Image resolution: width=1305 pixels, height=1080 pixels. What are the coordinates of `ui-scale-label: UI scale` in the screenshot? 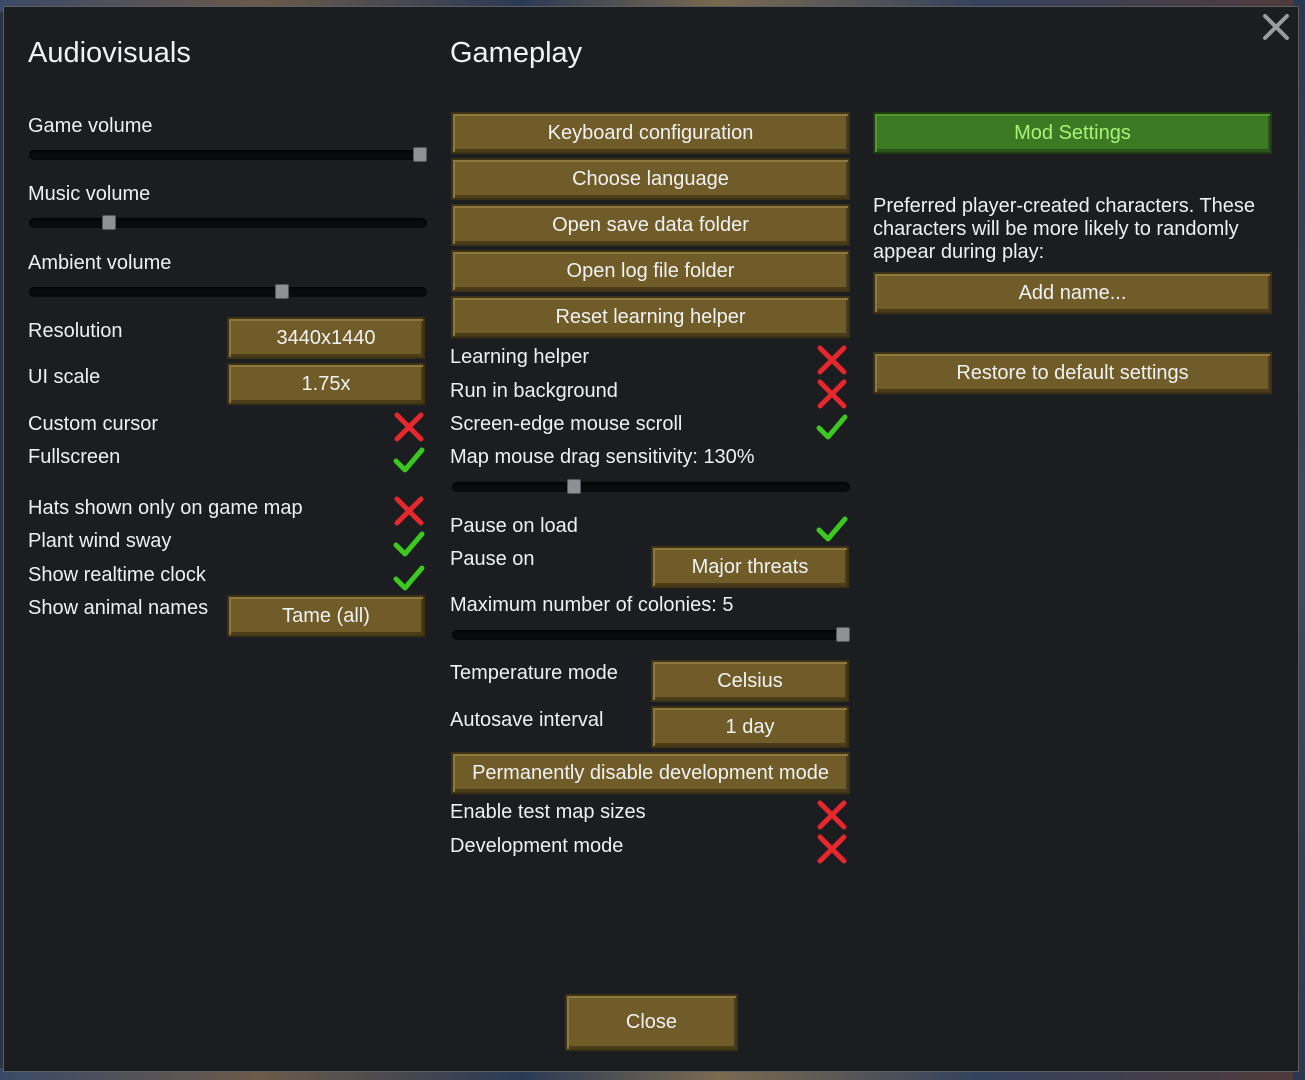 It's located at (64, 377).